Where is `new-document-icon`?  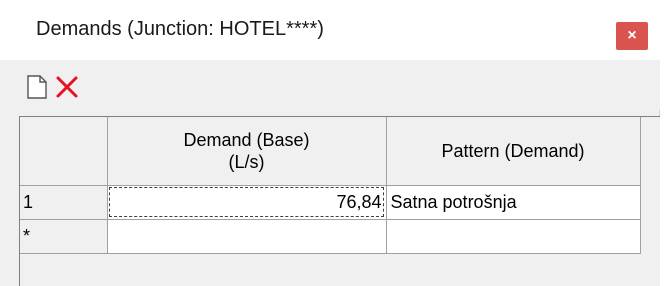 new-document-icon is located at coordinates (39, 87).